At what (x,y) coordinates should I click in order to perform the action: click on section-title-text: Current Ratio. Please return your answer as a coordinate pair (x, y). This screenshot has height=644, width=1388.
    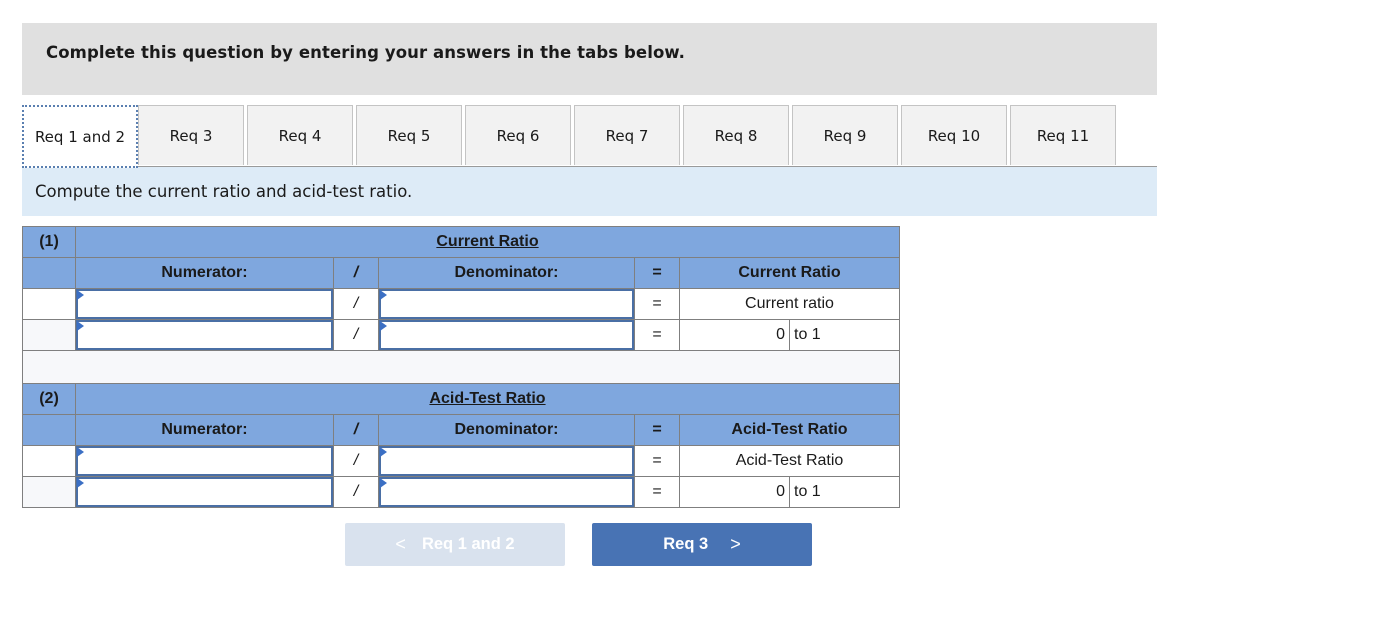
    Looking at the image, I should click on (487, 241).